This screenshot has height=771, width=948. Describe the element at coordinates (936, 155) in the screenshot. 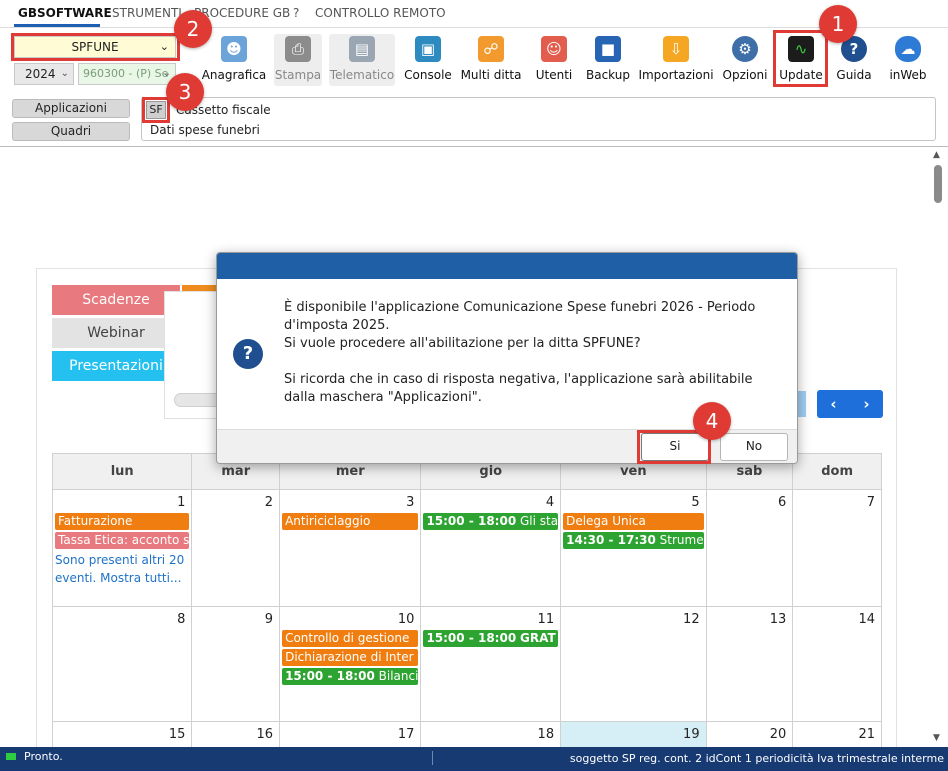

I see `scroll-up-icon: ▲` at that location.